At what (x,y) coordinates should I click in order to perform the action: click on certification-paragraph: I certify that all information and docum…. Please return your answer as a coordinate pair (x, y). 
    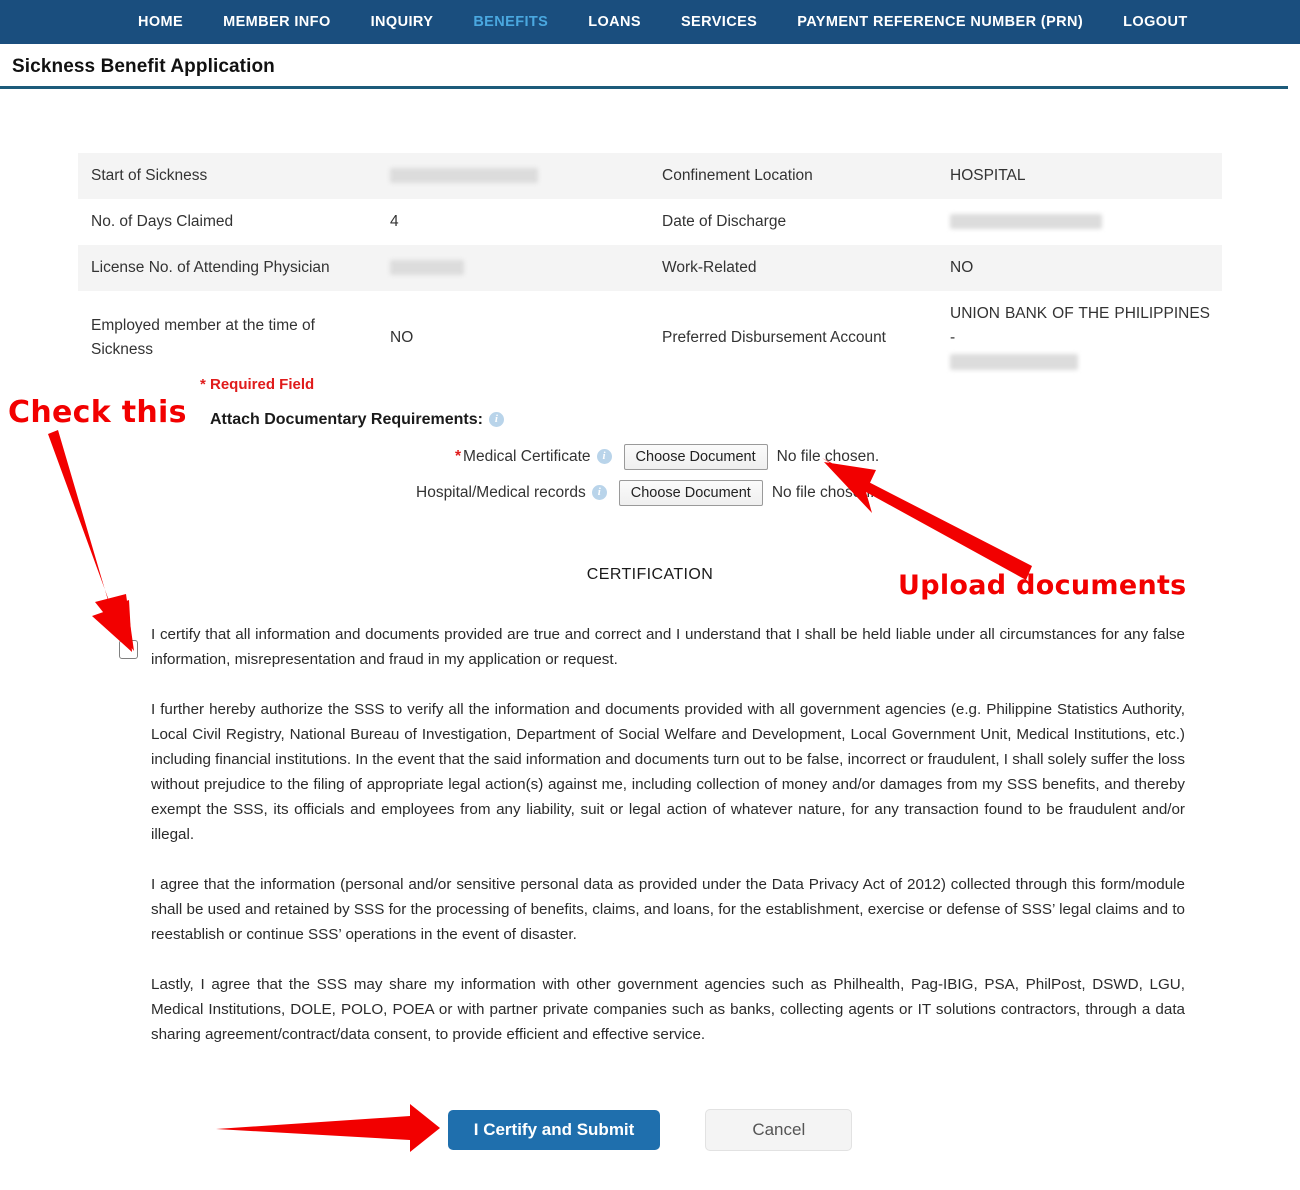
    Looking at the image, I should click on (668, 647).